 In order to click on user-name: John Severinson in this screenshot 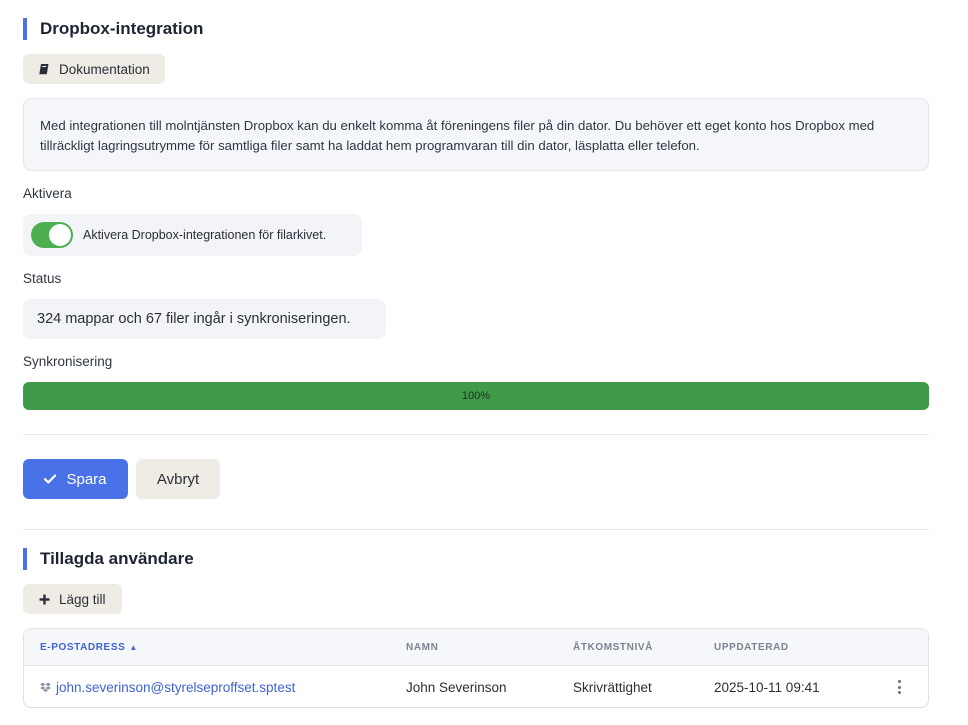, I will do `click(456, 687)`.